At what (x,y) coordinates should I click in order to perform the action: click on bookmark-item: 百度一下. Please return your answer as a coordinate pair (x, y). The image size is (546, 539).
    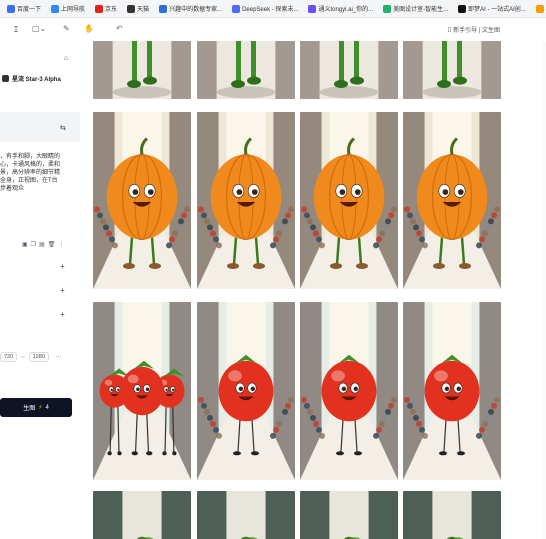
    Looking at the image, I should click on (24, 8).